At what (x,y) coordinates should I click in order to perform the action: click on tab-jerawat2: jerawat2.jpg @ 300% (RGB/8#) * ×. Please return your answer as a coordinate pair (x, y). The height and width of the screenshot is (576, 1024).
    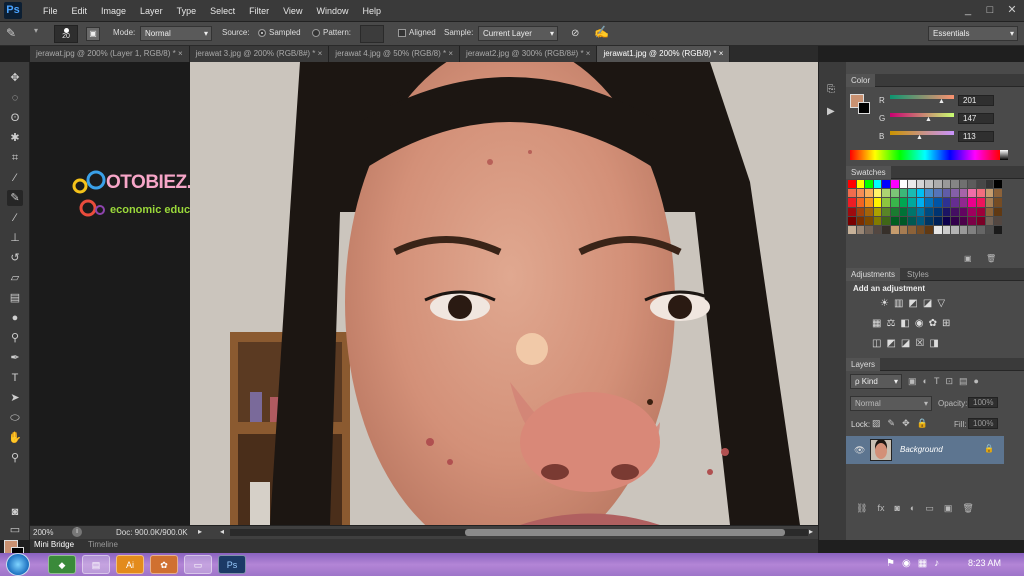
    Looking at the image, I should click on (529, 54).